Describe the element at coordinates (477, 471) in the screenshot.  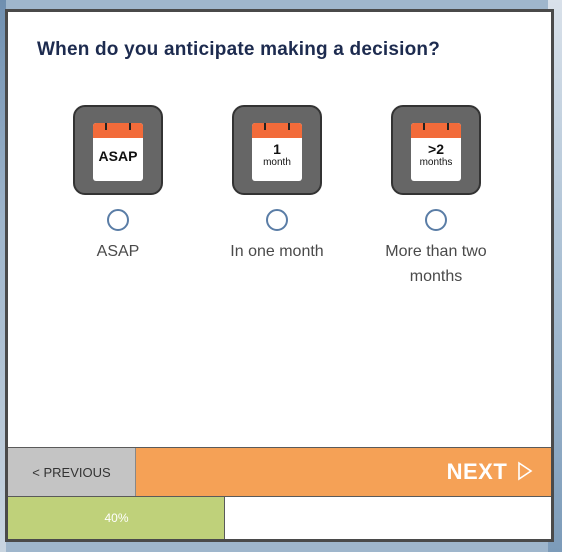
I see `next-button-label: NEXT` at that location.